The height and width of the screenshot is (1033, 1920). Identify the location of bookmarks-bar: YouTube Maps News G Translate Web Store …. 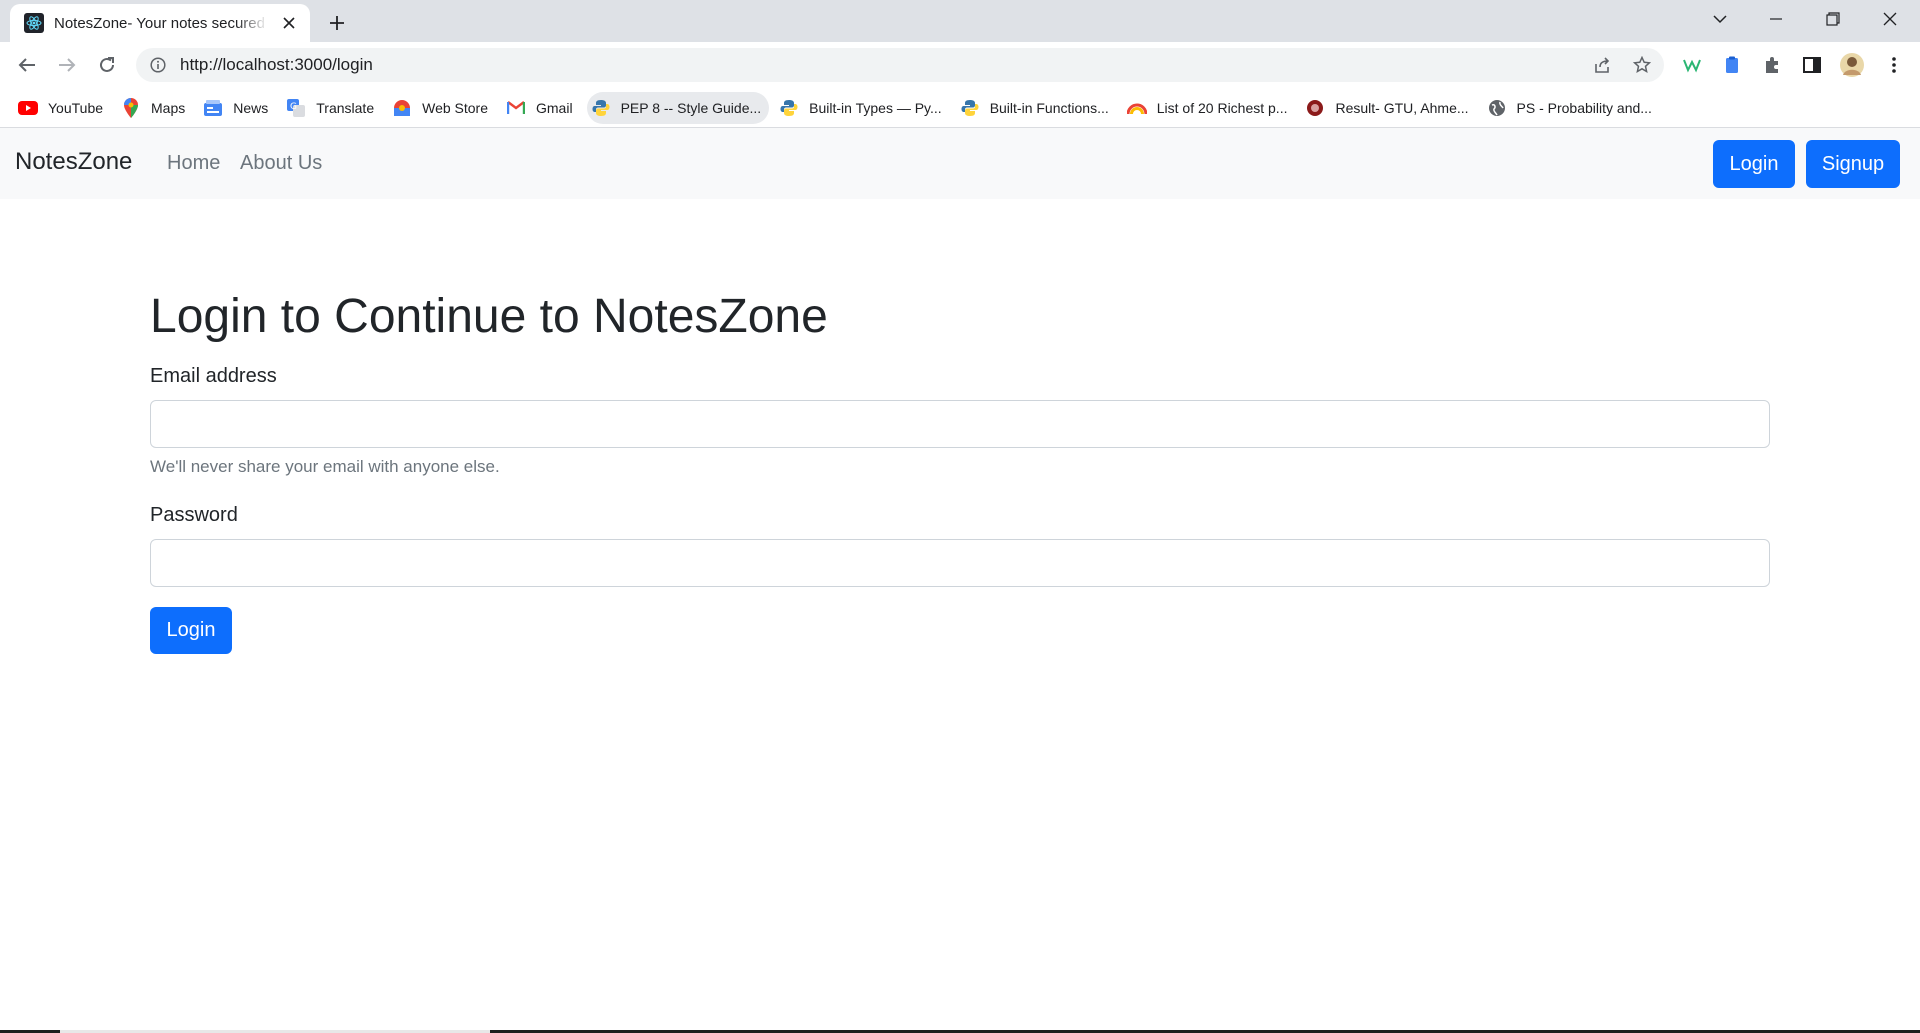
(960, 108).